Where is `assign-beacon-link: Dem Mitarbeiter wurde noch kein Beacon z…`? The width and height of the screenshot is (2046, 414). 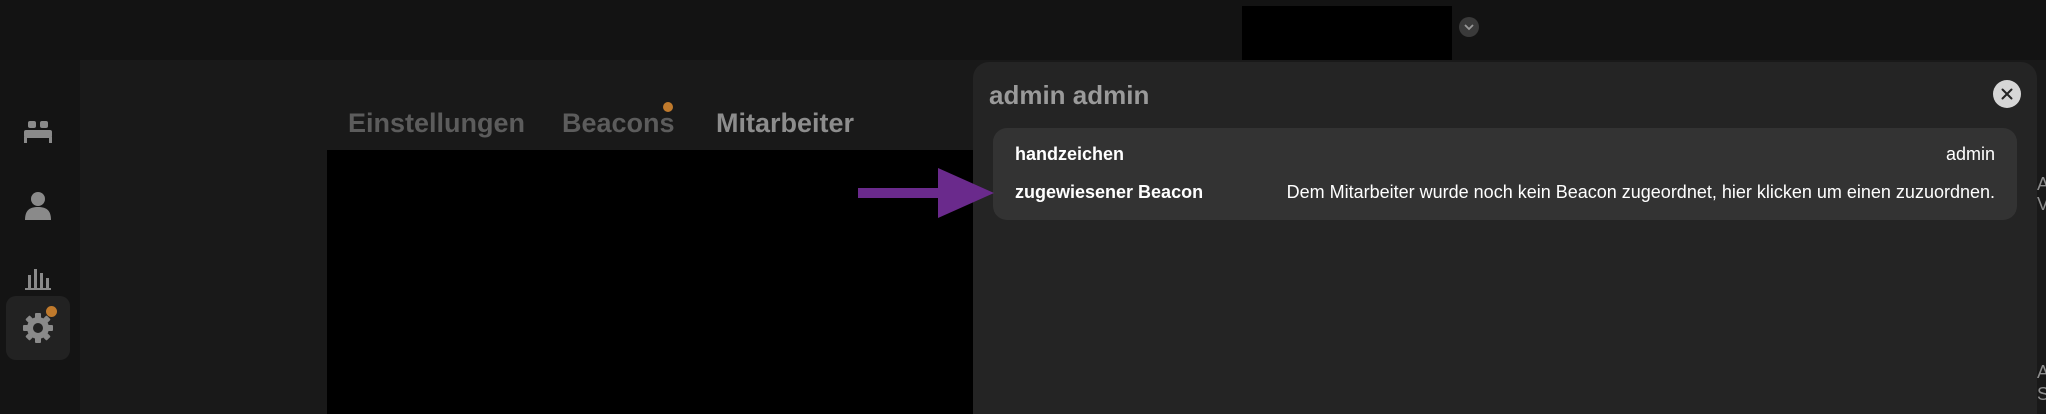
assign-beacon-link: Dem Mitarbeiter wurde noch kein Beacon z… is located at coordinates (1641, 192).